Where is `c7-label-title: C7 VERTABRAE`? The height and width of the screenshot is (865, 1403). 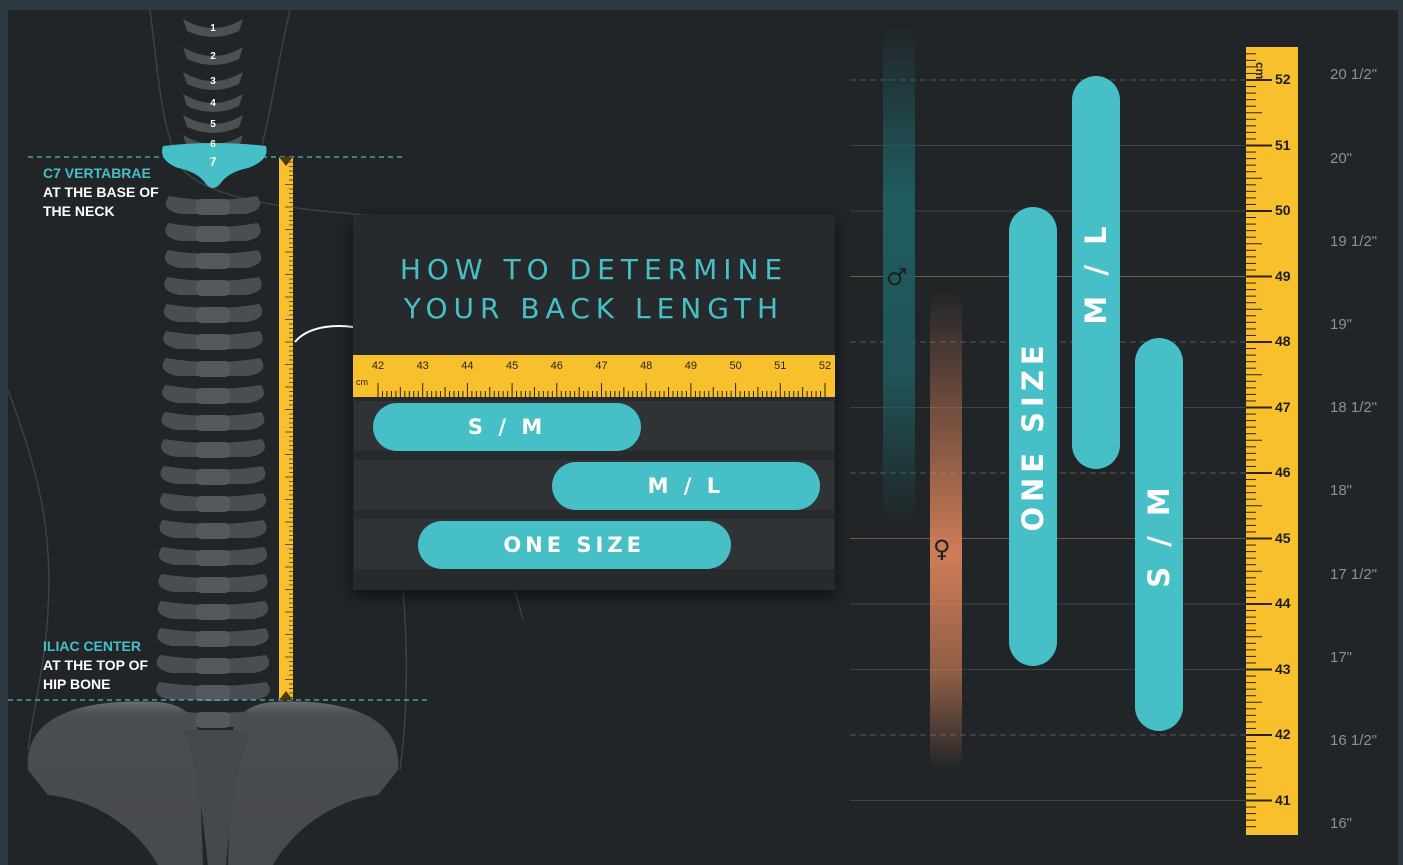
c7-label-title: C7 VERTABRAE is located at coordinates (97, 173).